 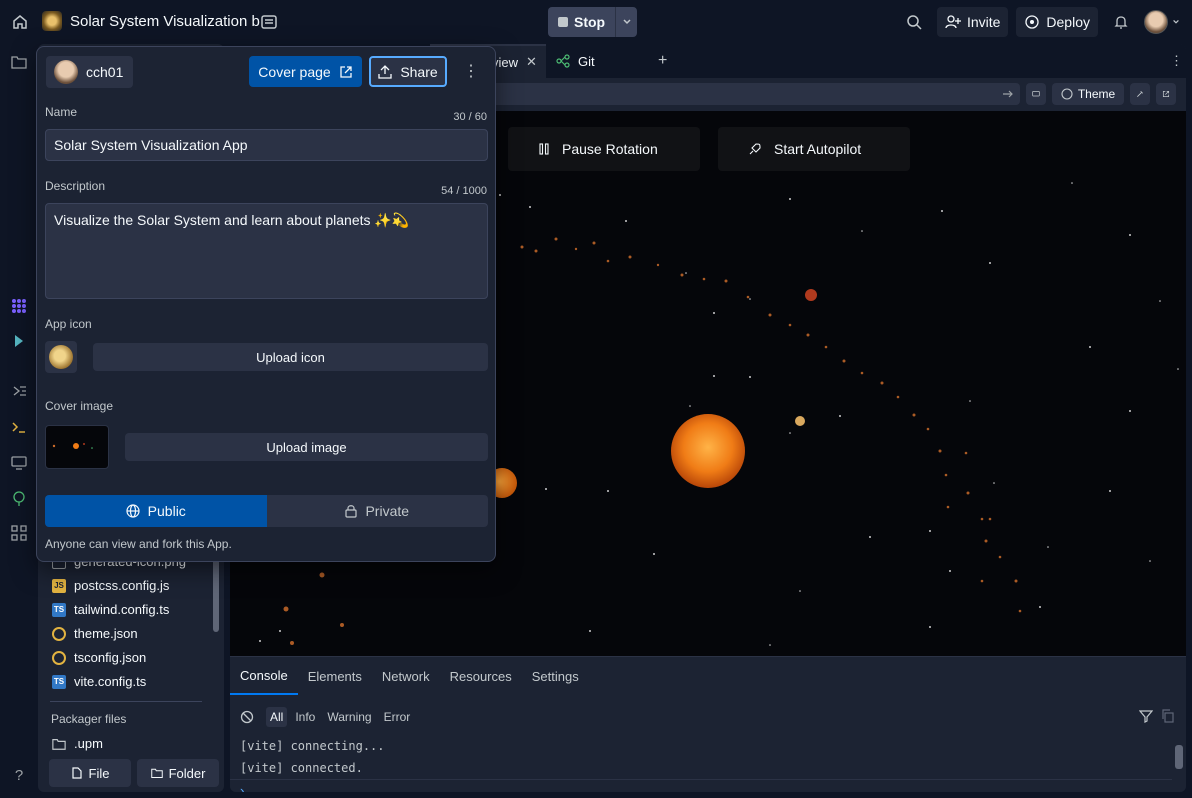 What do you see at coordinates (19, 341) in the screenshot?
I see `assistant-icon` at bounding box center [19, 341].